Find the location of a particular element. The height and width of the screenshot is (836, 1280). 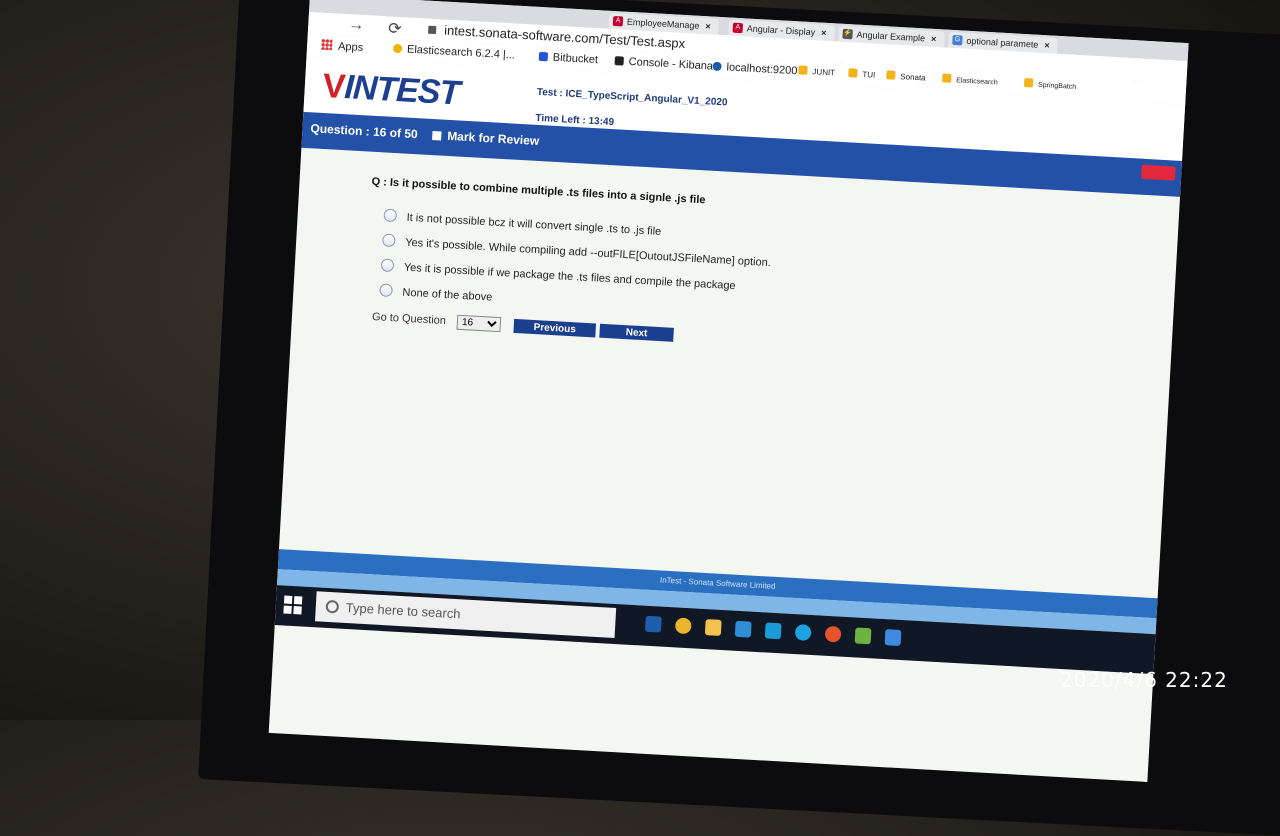

google-icon: G is located at coordinates (957, 40).